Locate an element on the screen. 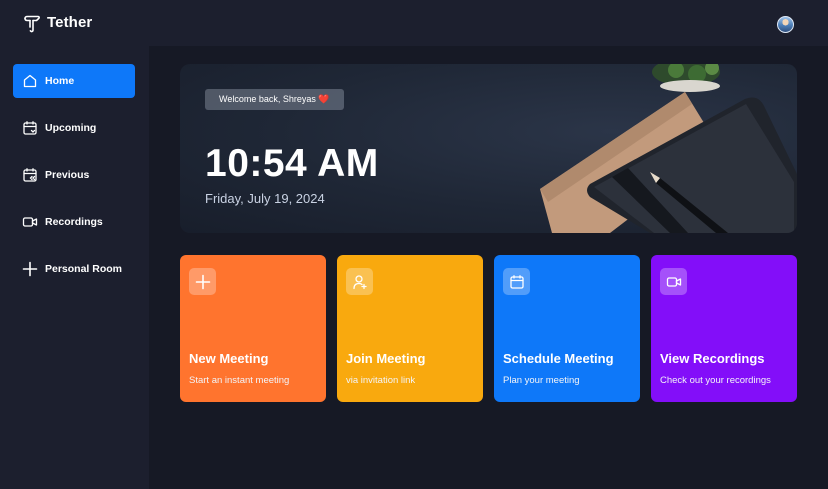 The width and height of the screenshot is (828, 489). new-meeting-card: New Meeting Start an instant meeting is located at coordinates (253, 328).